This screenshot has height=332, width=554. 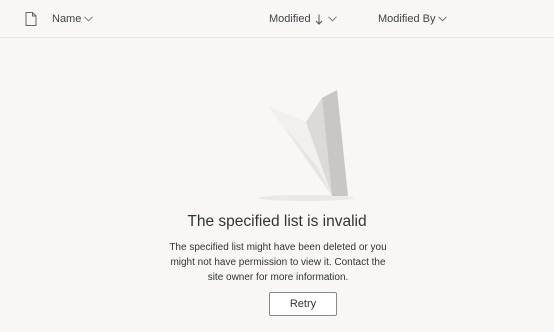 What do you see at coordinates (319, 19) in the screenshot?
I see `sort-descending-icon` at bounding box center [319, 19].